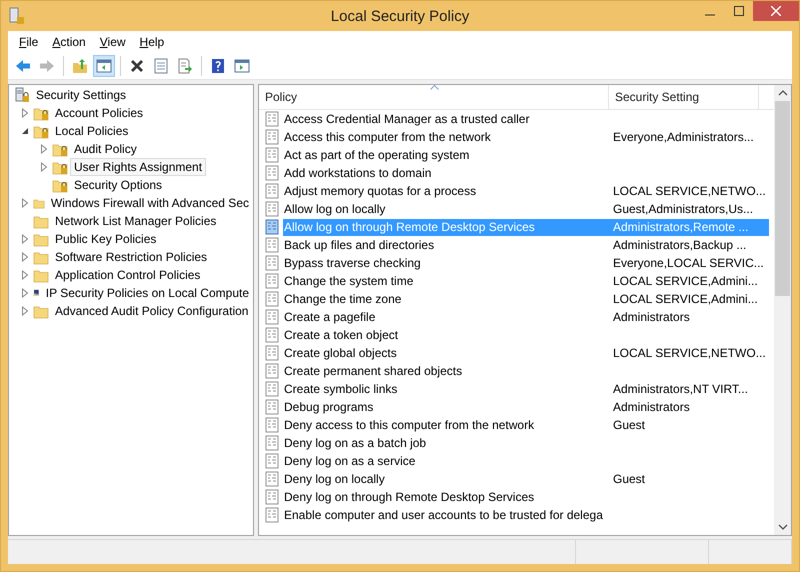 The image size is (800, 572). I want to click on action-pane-icon, so click(242, 66).